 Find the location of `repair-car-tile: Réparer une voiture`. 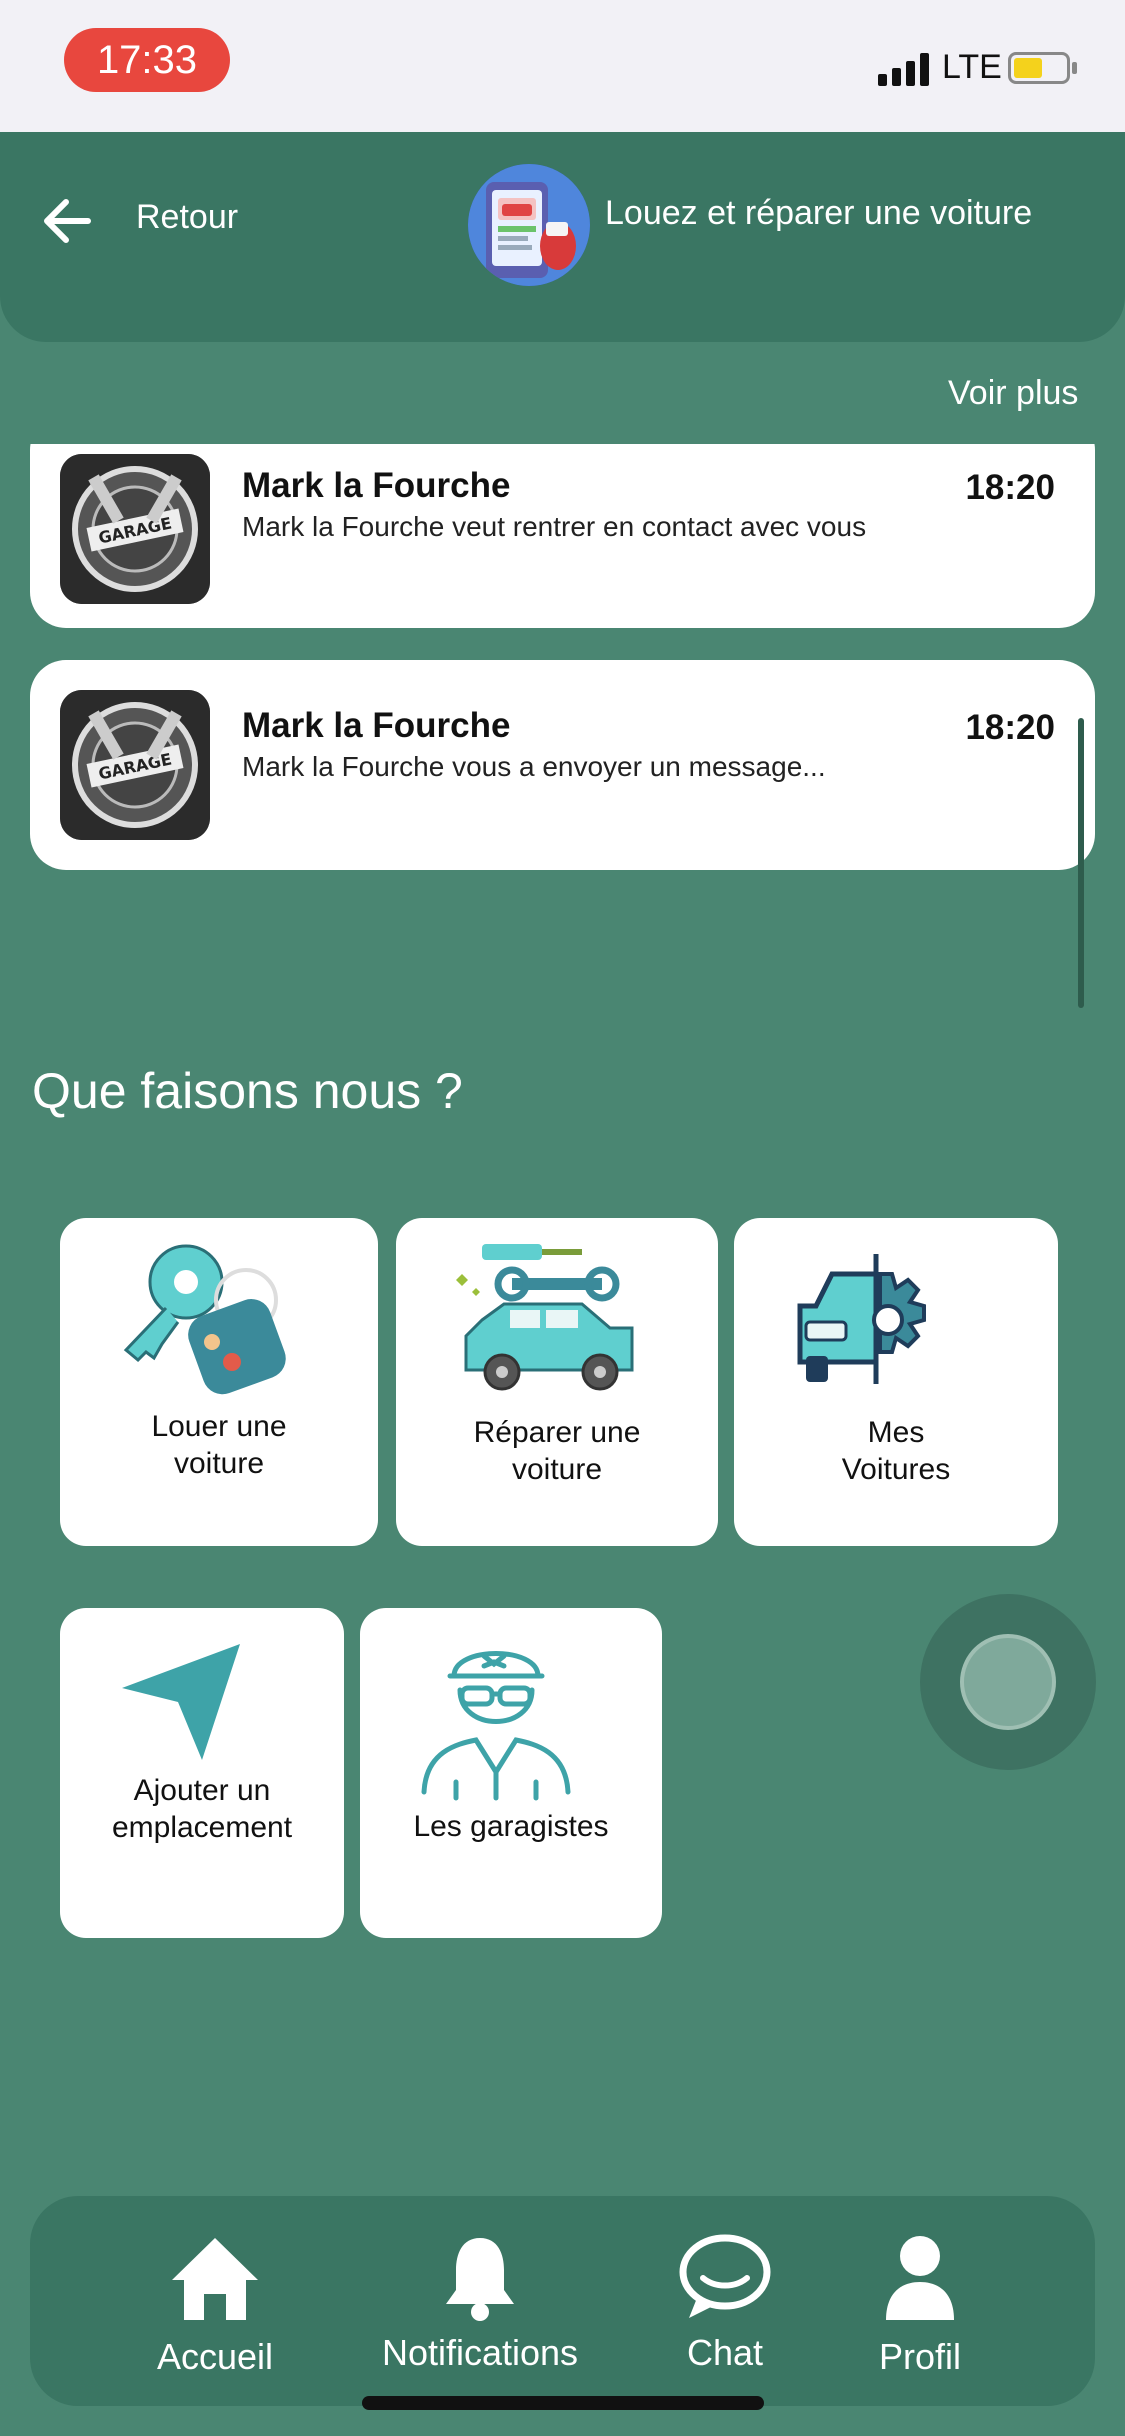

repair-car-tile: Réparer une voiture is located at coordinates (557, 1382).